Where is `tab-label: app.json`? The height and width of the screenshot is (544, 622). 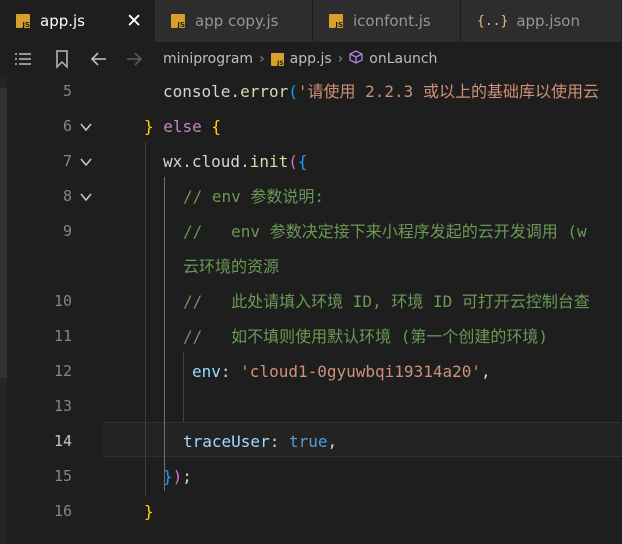
tab-label: app.json is located at coordinates (548, 21).